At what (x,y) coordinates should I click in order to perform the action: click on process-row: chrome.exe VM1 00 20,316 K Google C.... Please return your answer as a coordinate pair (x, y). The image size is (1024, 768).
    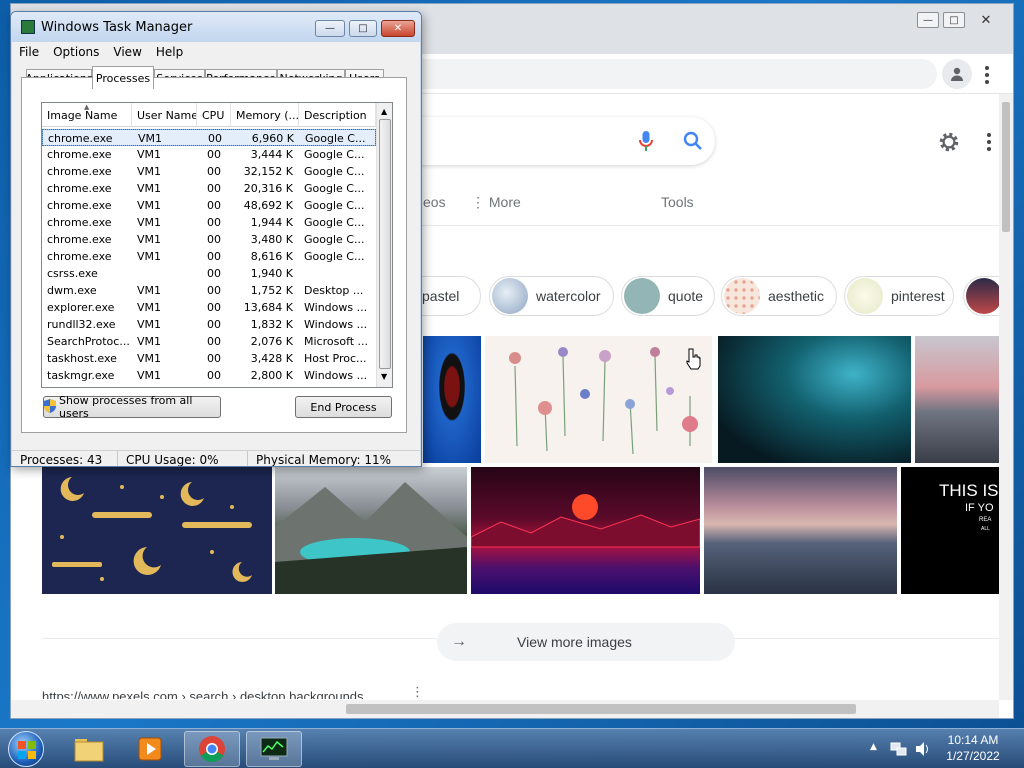
    Looking at the image, I should click on (209, 188).